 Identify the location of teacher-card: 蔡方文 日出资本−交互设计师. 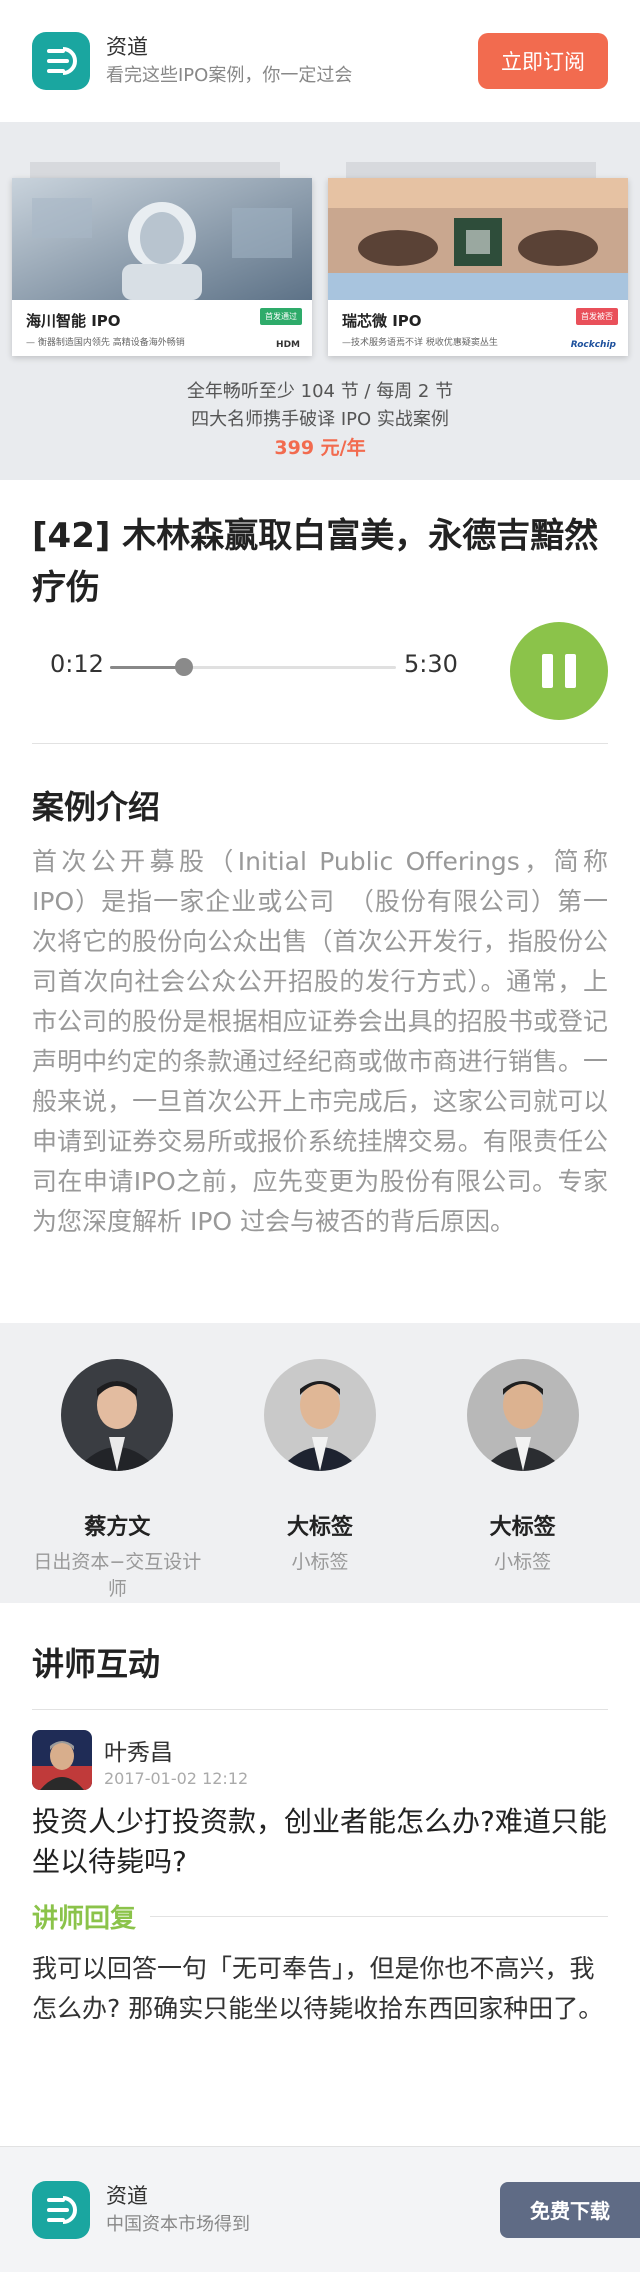
(117, 1481).